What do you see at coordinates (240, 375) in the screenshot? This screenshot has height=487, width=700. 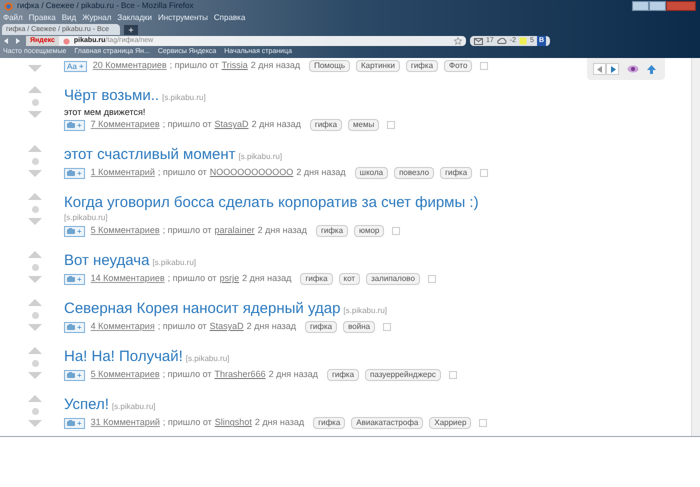 I see `author-link: Thrasher666` at bounding box center [240, 375].